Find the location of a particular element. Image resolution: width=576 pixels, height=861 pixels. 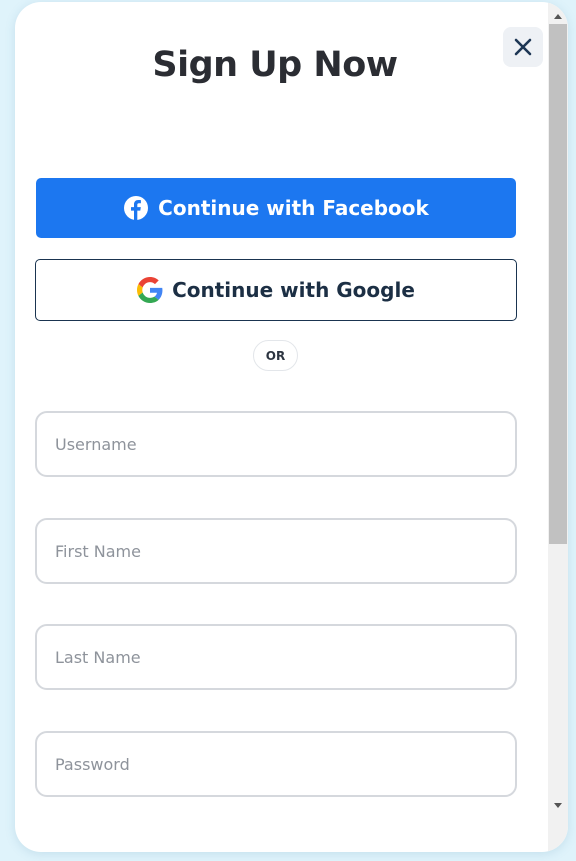

or-divider: OR is located at coordinates (275, 355).